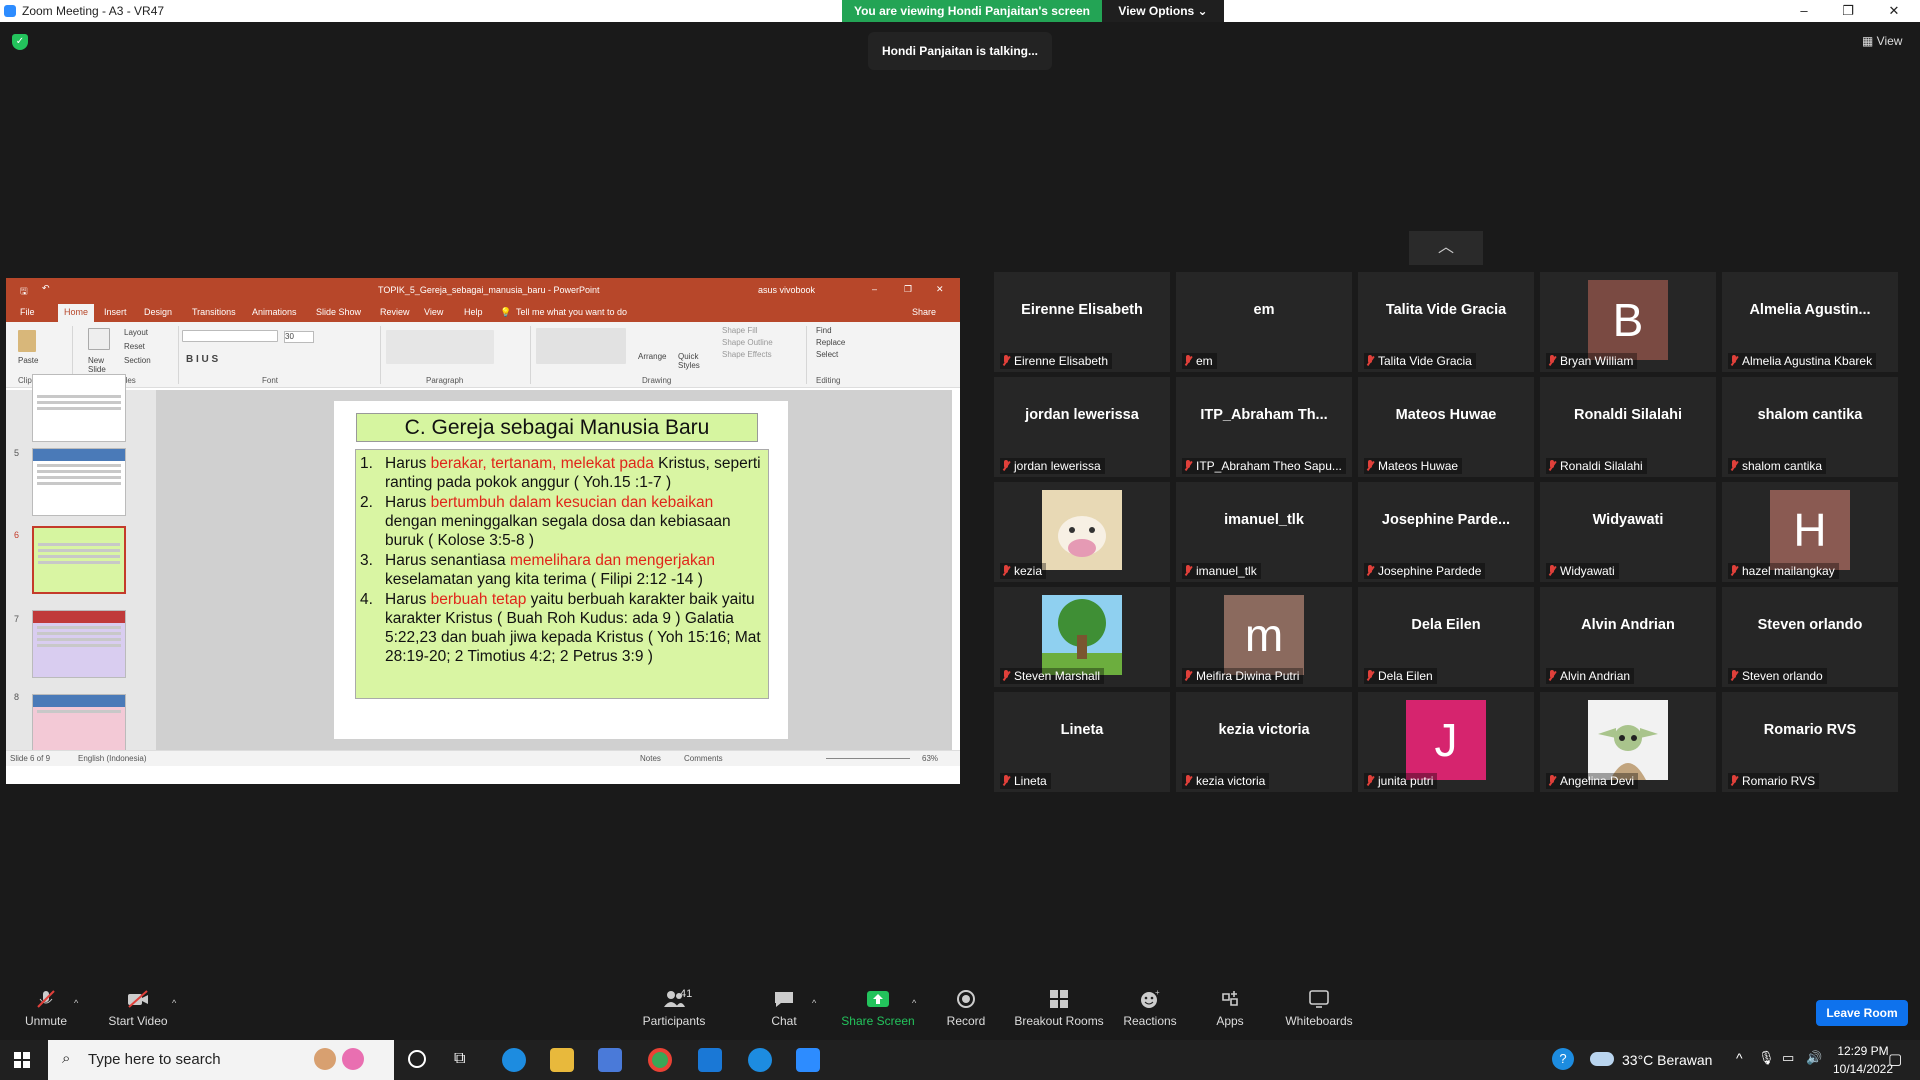 This screenshot has width=1920, height=1080. Describe the element at coordinates (878, 1006) in the screenshot. I see `share-screen-button: Share Screen` at that location.